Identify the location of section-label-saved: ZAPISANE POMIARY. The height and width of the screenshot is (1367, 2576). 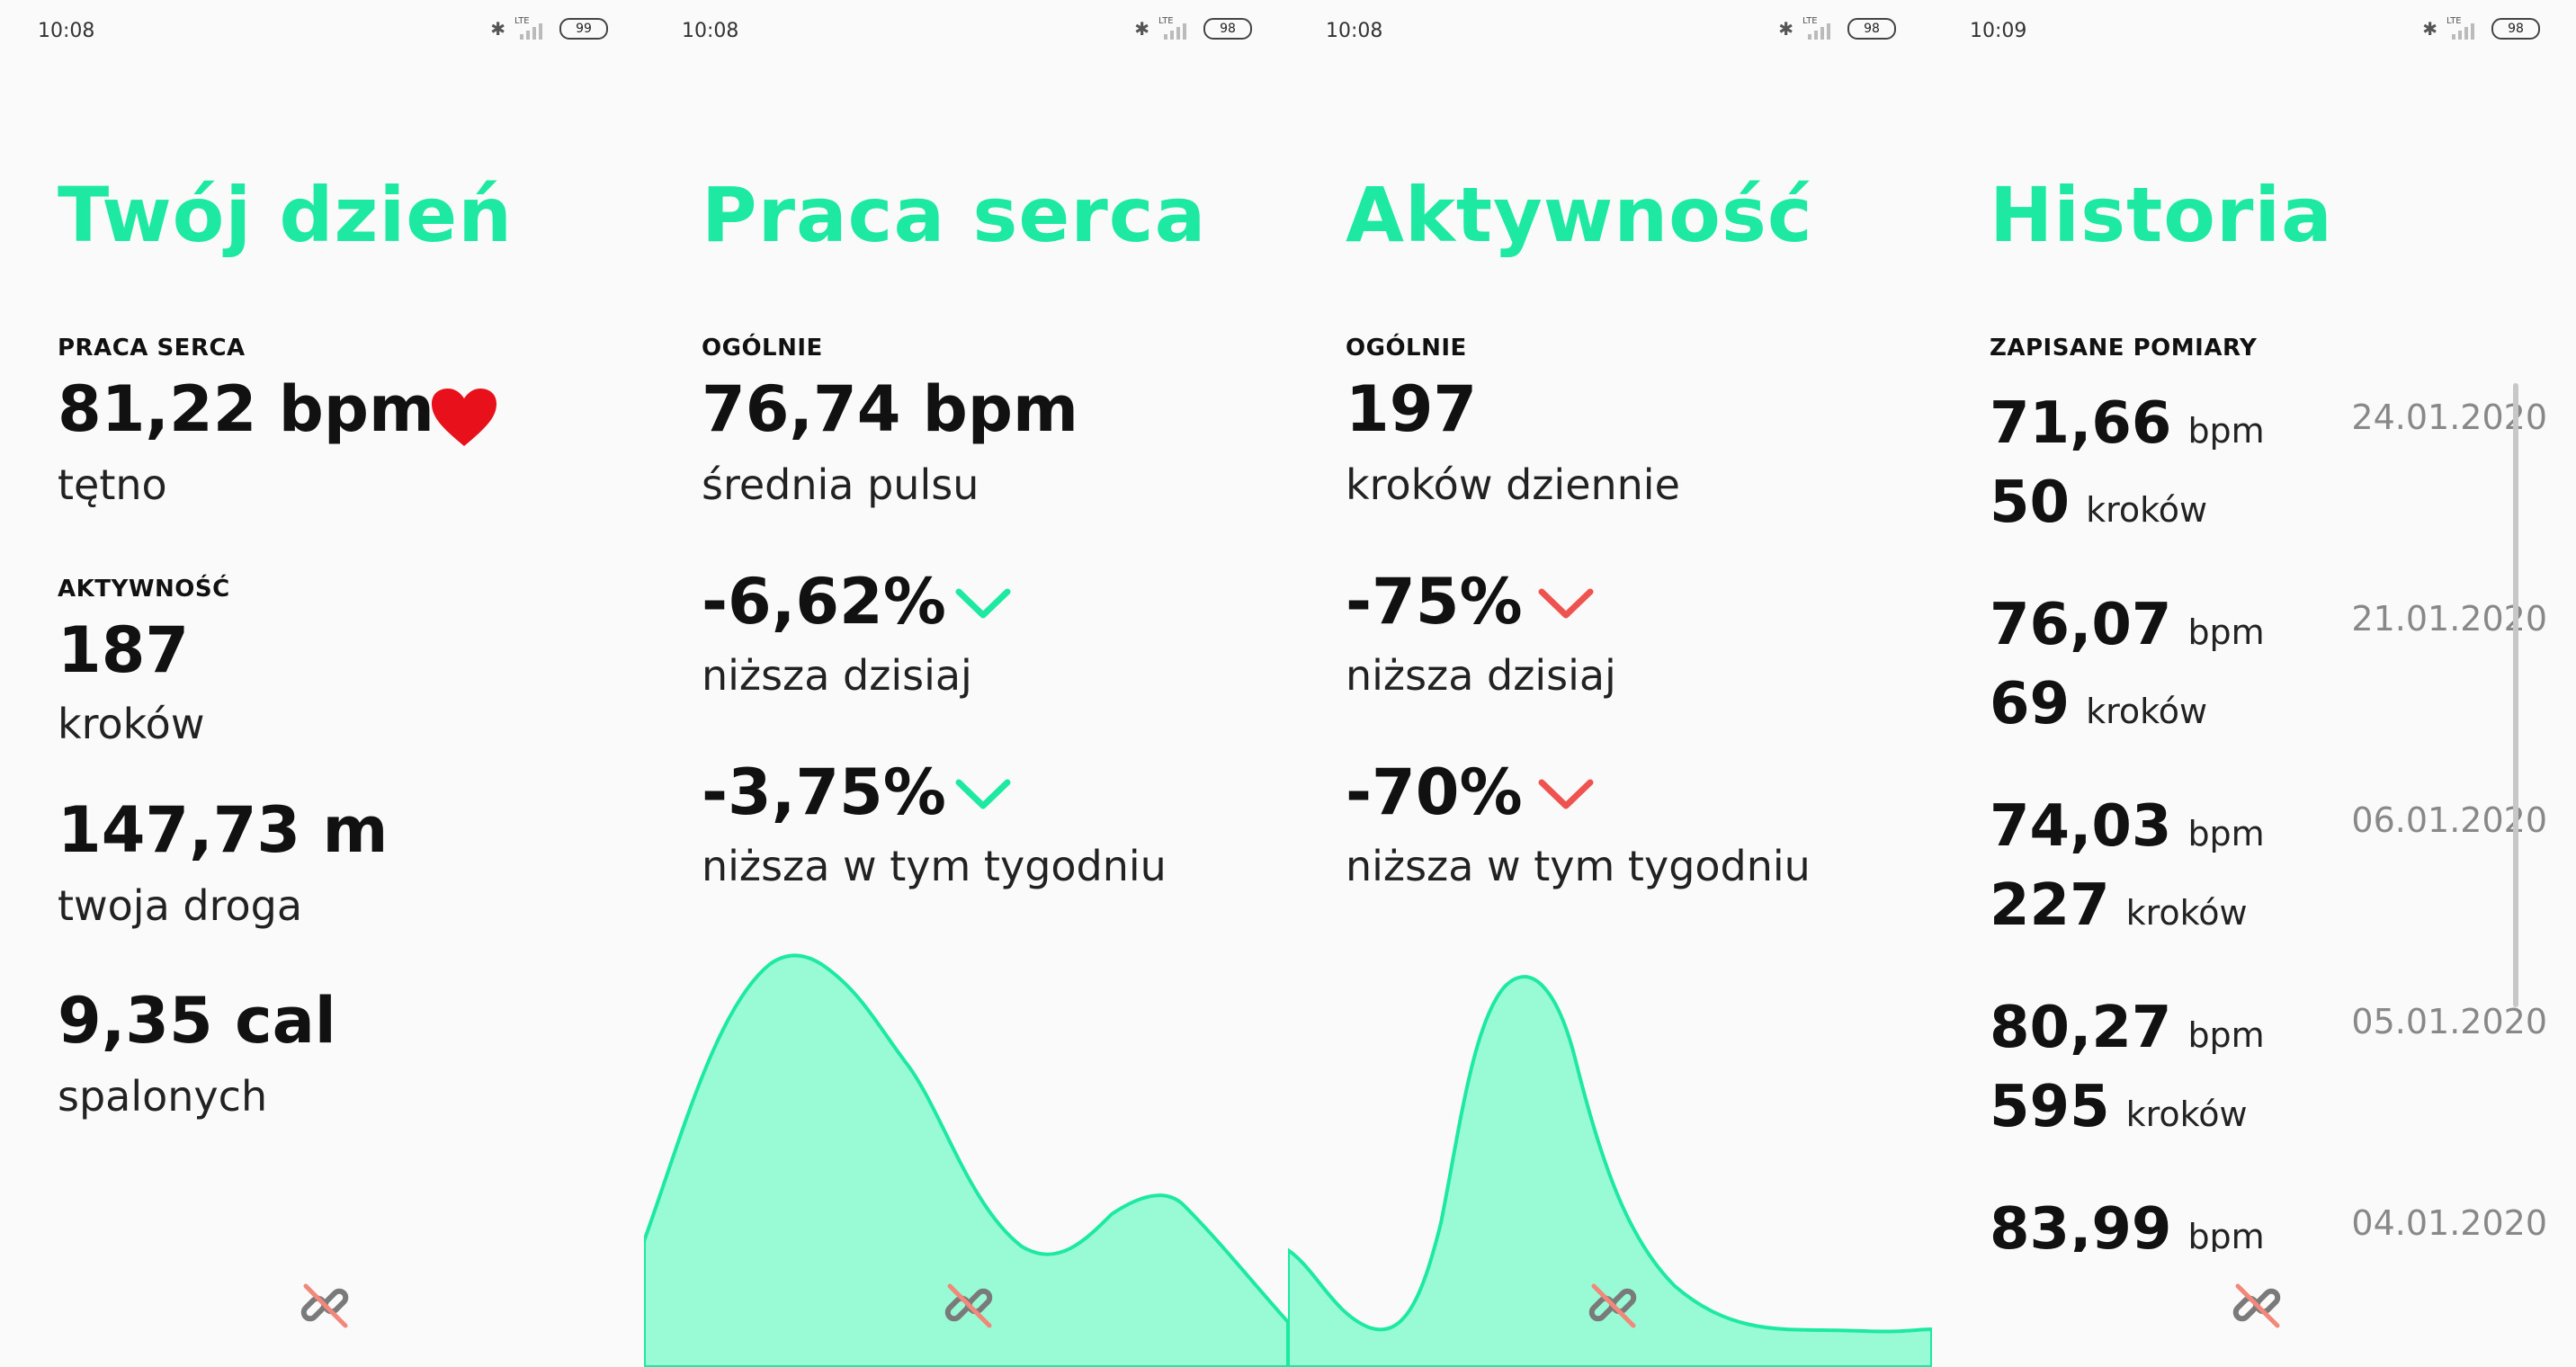
(2124, 348).